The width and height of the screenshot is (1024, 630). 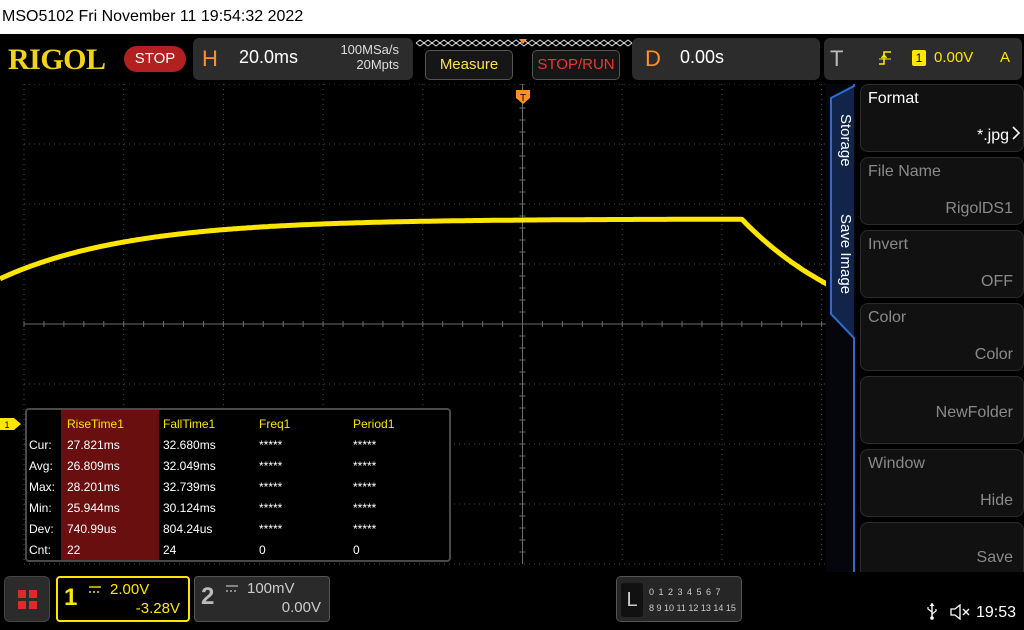 I want to click on ch1-marker-label: 1, so click(x=6, y=425).